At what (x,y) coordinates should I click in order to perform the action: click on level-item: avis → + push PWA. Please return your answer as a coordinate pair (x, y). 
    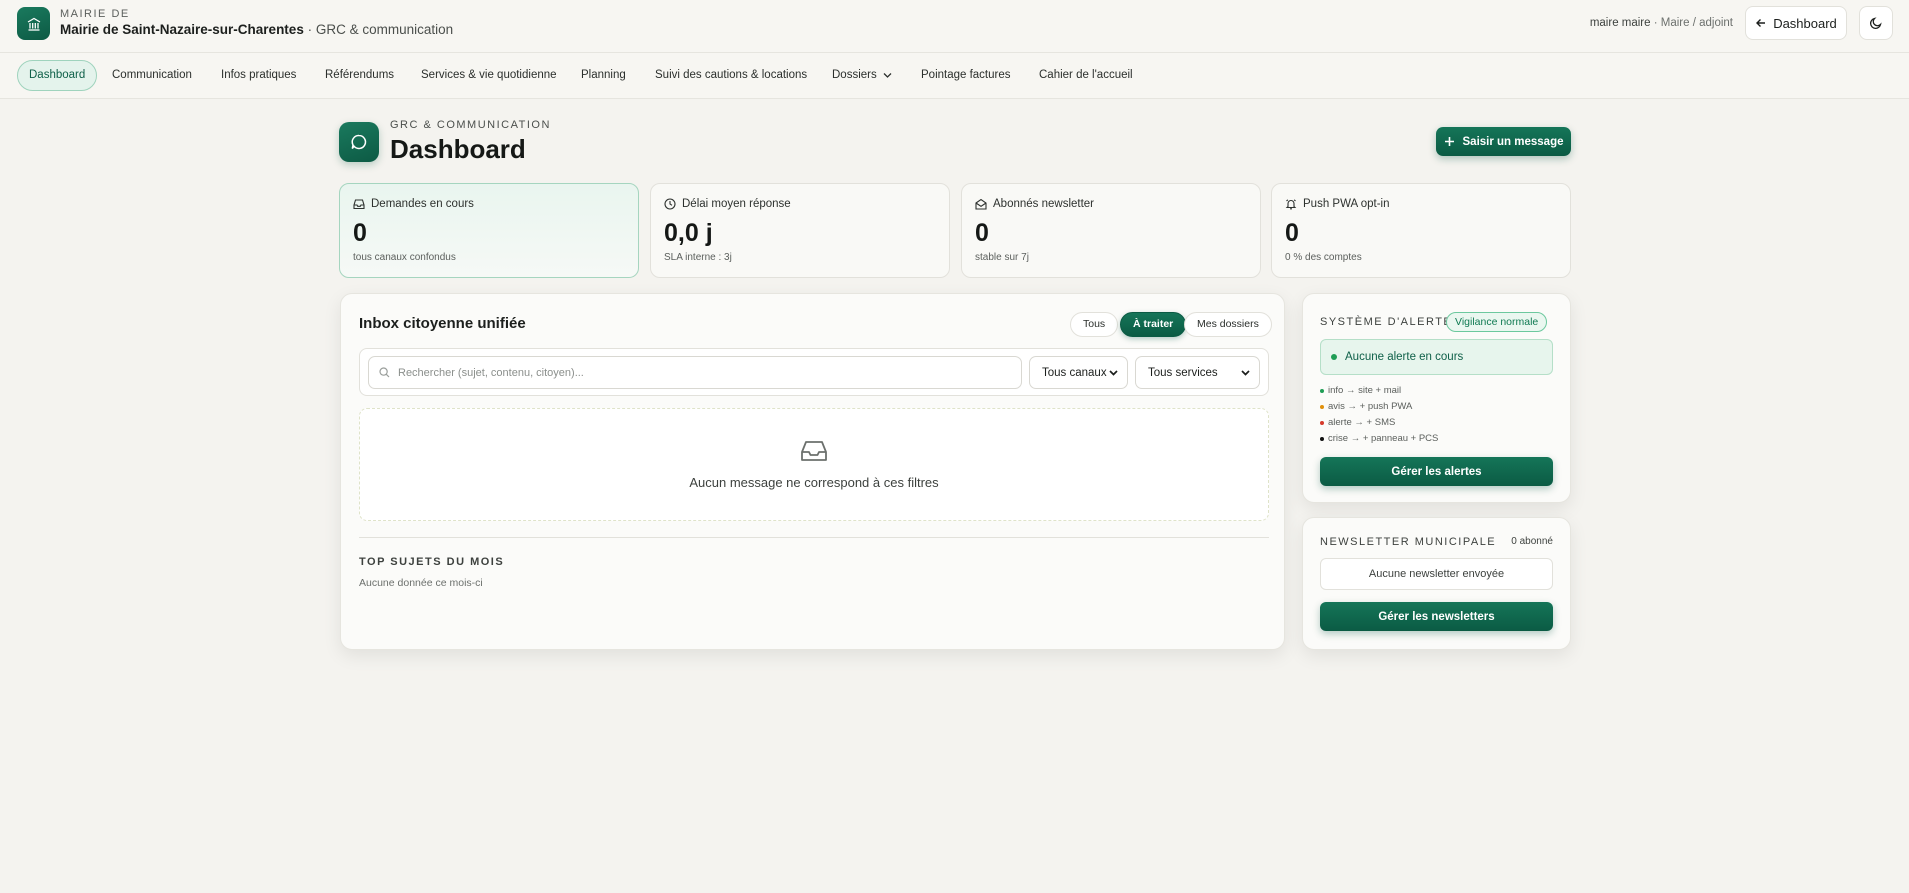
    Looking at the image, I should click on (1379, 407).